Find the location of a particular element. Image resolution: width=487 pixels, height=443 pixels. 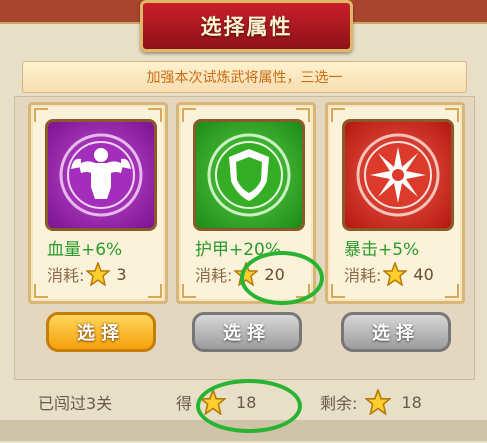

page-title: 选择属性 is located at coordinates (246, 26).